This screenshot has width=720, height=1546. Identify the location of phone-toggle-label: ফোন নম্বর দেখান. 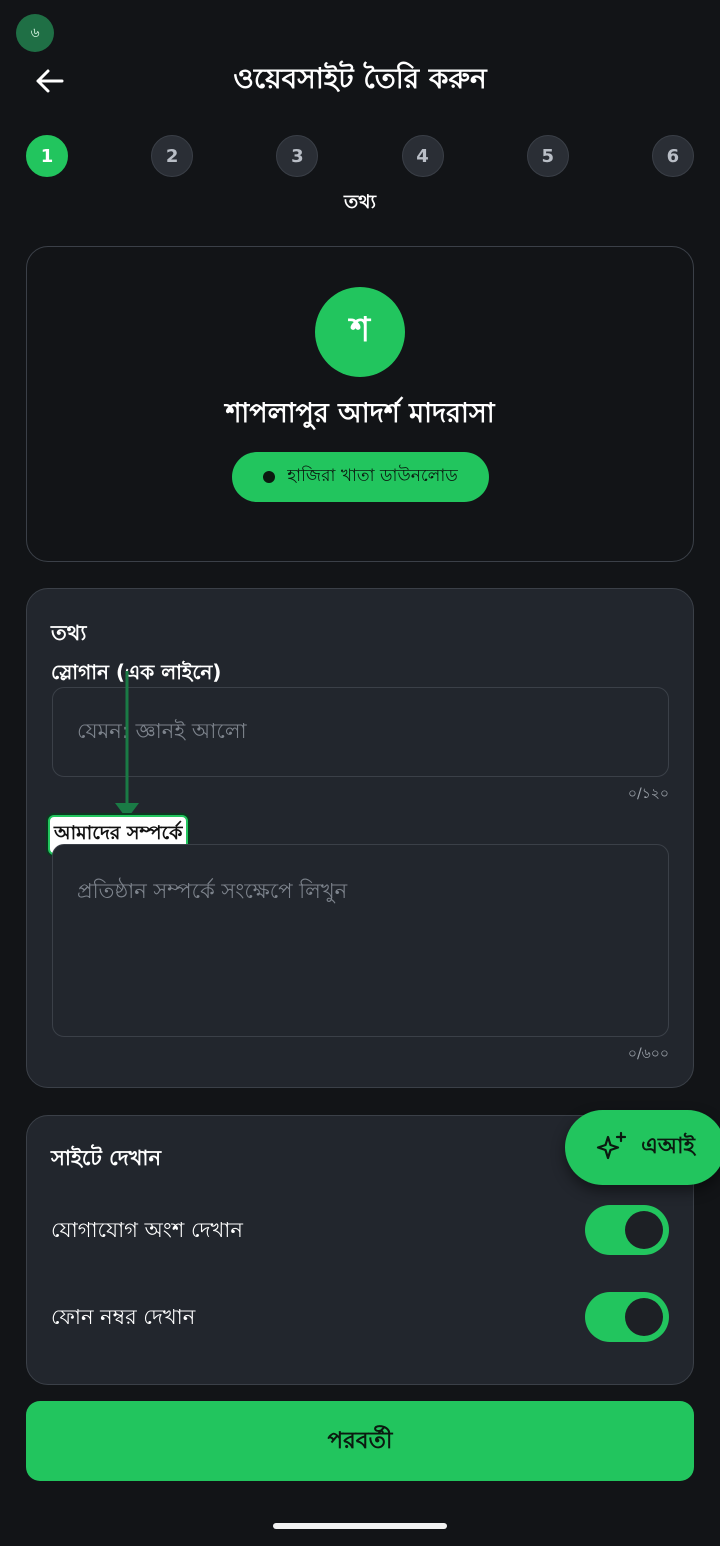
(123, 1317).